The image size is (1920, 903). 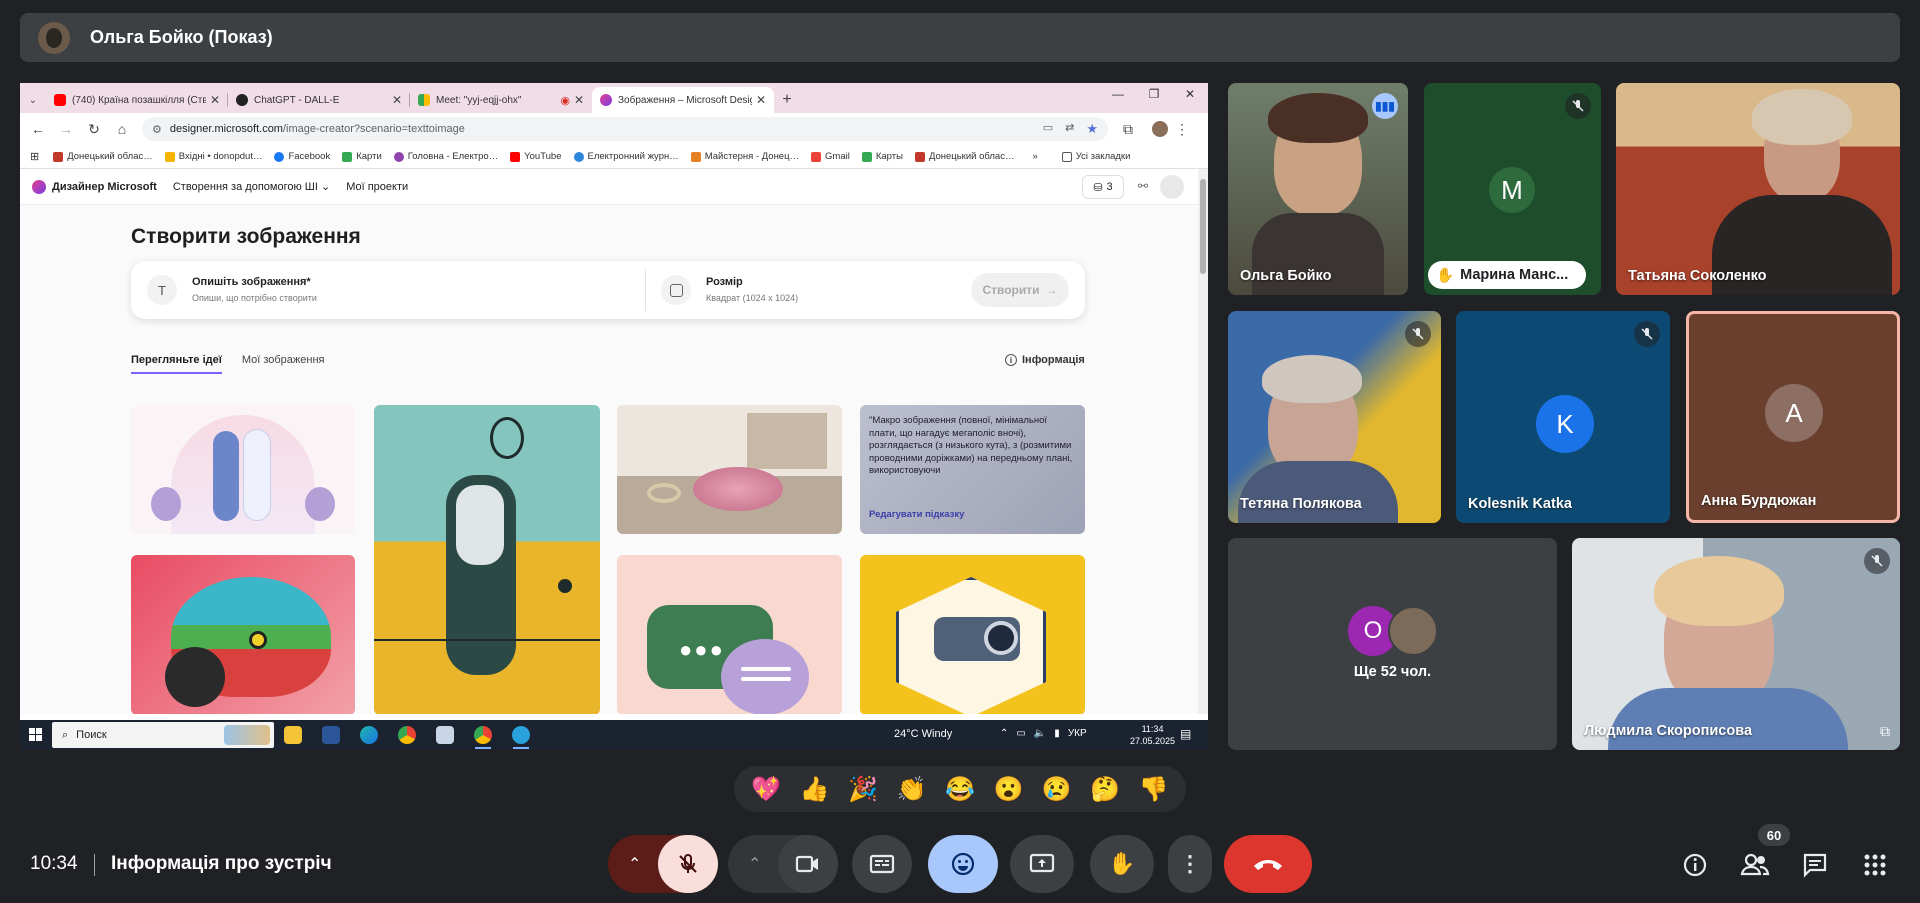 What do you see at coordinates (1057, 733) in the screenshot?
I see `battery-icon: ▮` at bounding box center [1057, 733].